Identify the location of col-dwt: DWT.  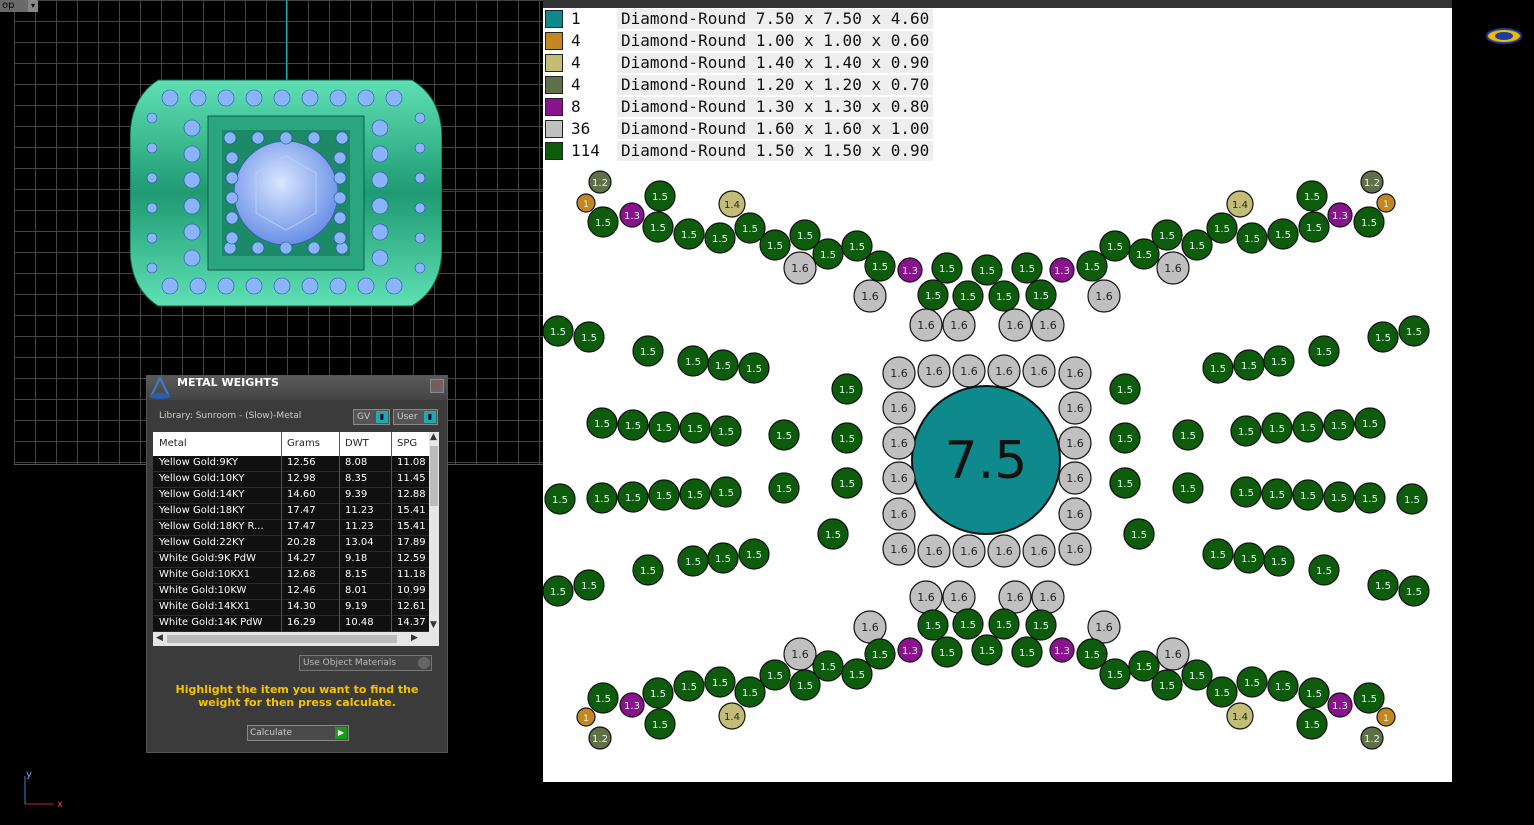
(357, 443).